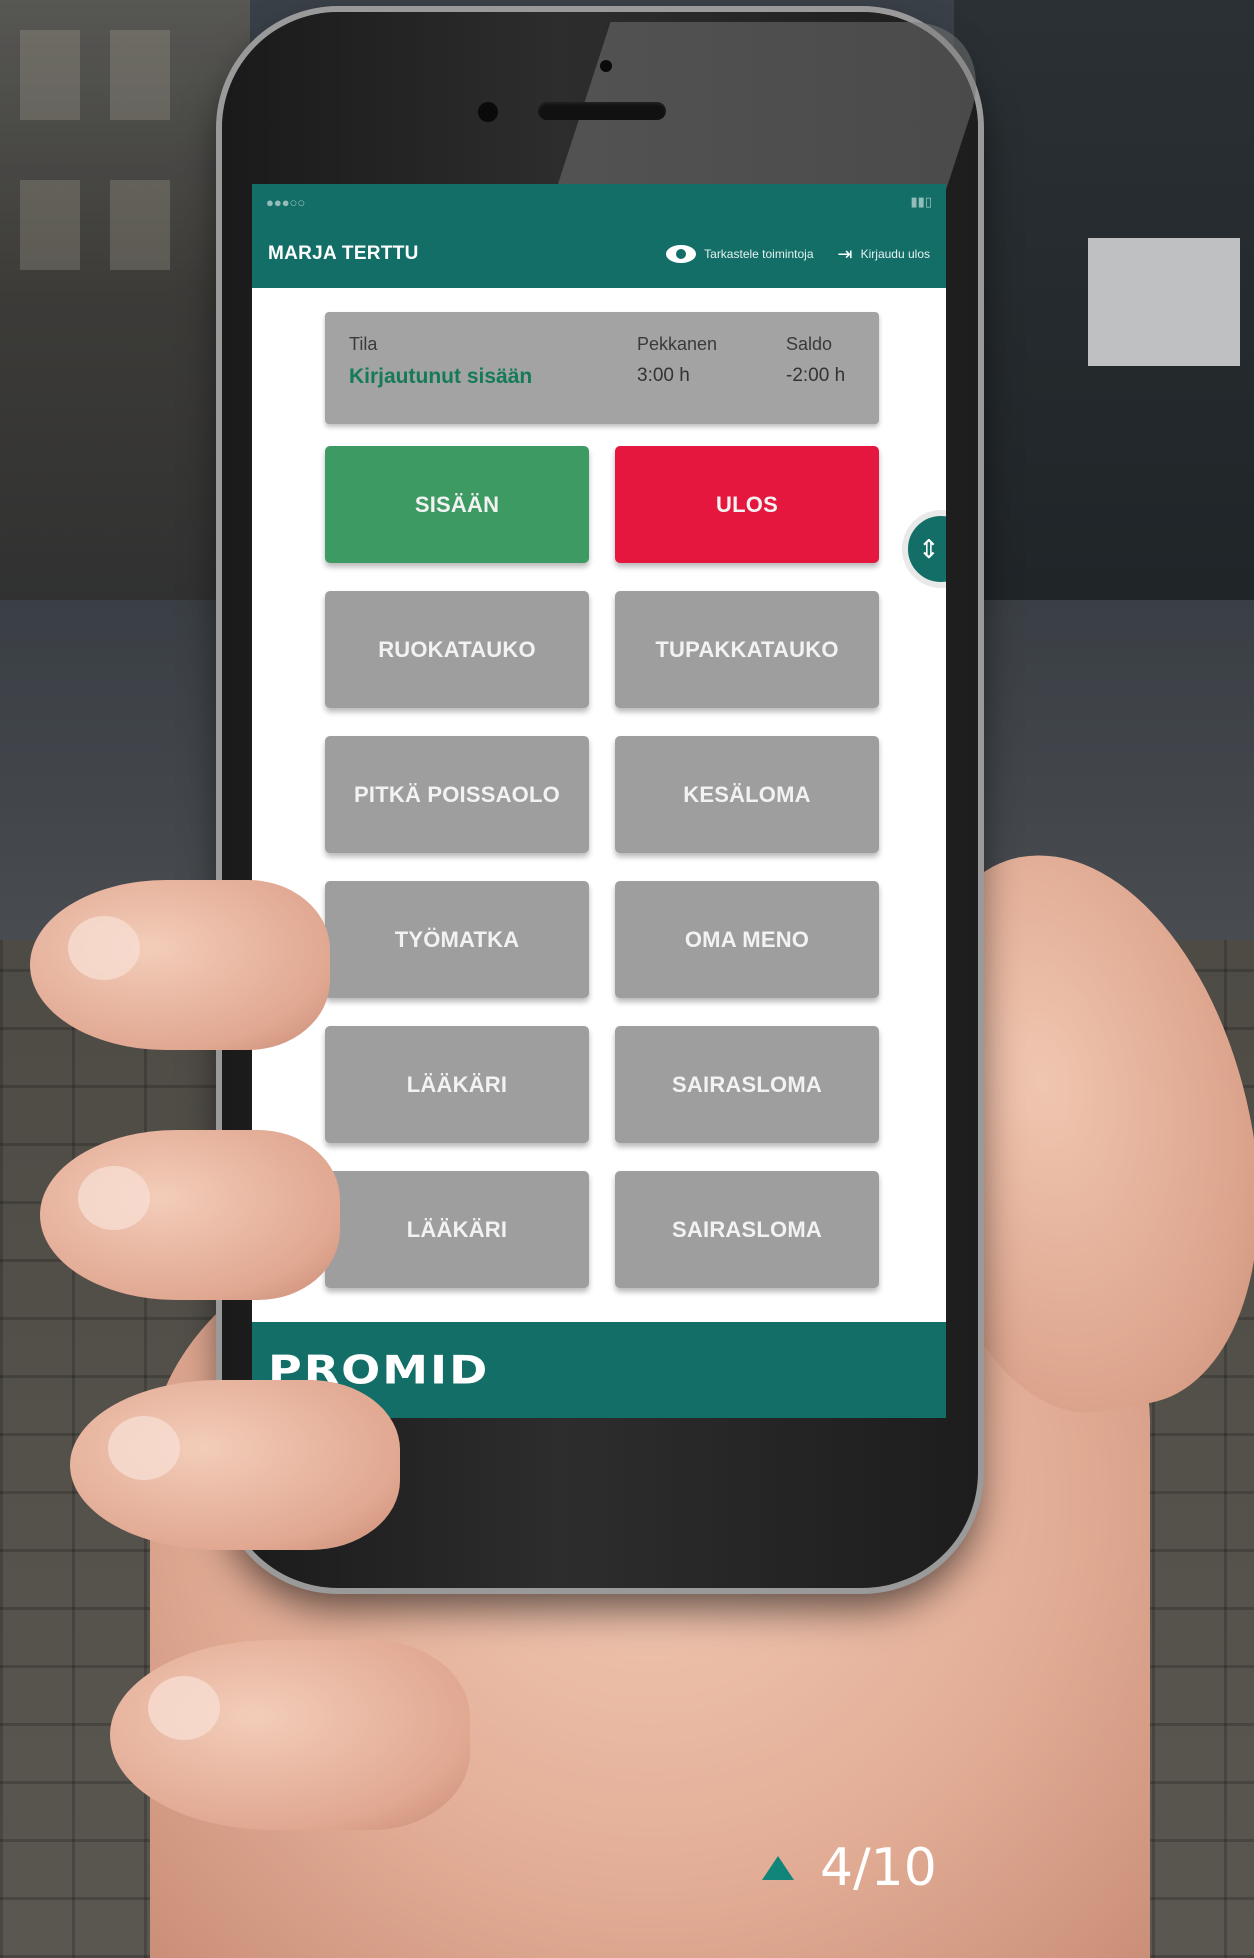 Image resolution: width=1254 pixels, height=1958 pixels. What do you see at coordinates (457, 649) in the screenshot?
I see `lunch-break-button: RUOKATAUKO` at bounding box center [457, 649].